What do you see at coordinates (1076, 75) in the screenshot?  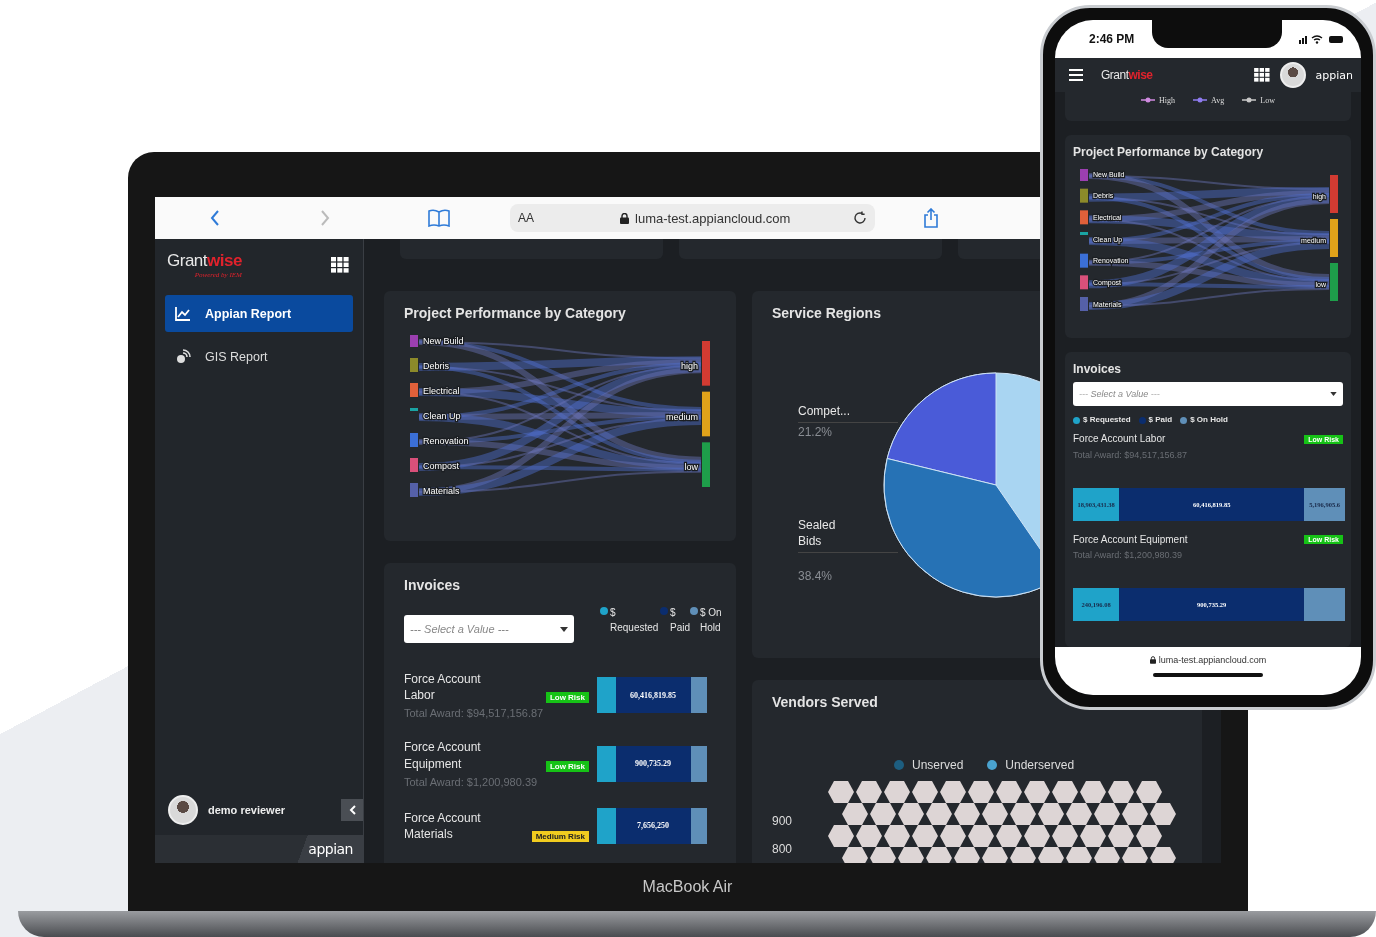 I see `menu-icon` at bounding box center [1076, 75].